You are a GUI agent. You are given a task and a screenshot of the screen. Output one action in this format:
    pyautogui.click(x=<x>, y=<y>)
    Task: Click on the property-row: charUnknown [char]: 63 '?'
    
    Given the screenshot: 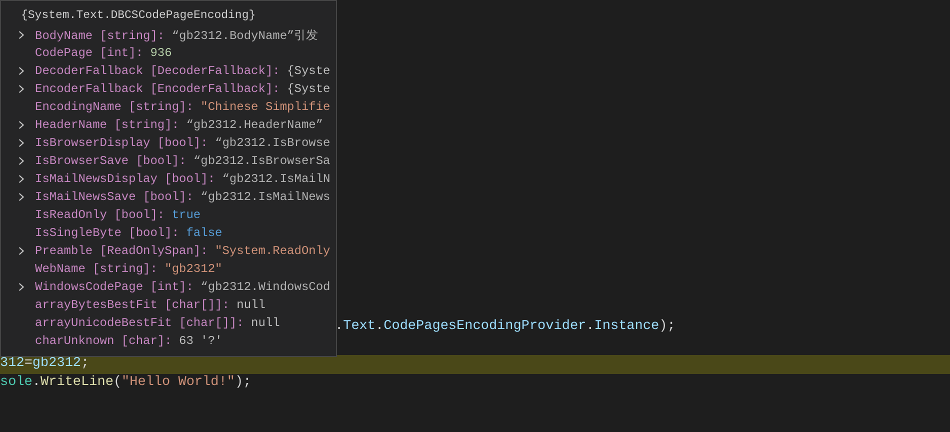 What is the action you would take?
    pyautogui.click(x=165, y=341)
    